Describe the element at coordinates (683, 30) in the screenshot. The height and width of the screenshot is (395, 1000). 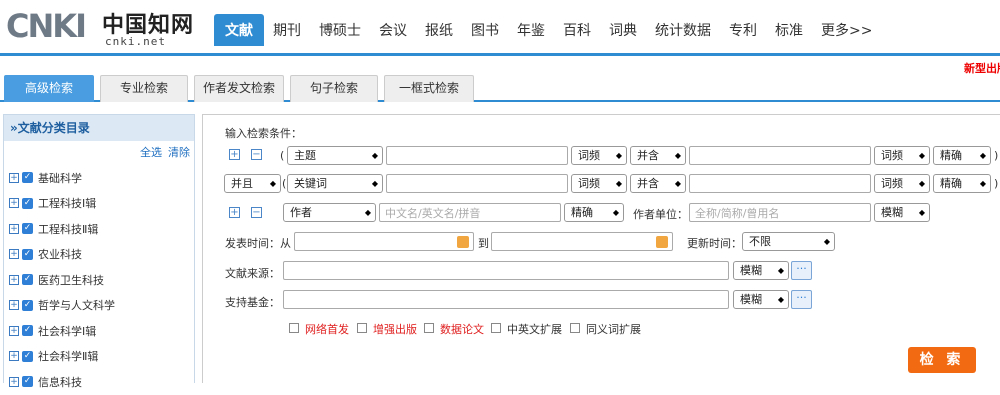
I see `nav-statistics: 统计数据` at that location.